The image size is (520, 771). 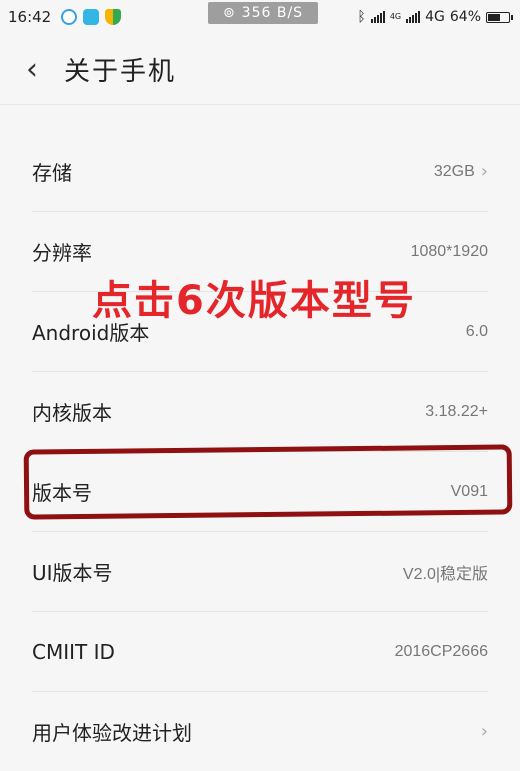 I want to click on network-type: 4G, so click(x=435, y=17).